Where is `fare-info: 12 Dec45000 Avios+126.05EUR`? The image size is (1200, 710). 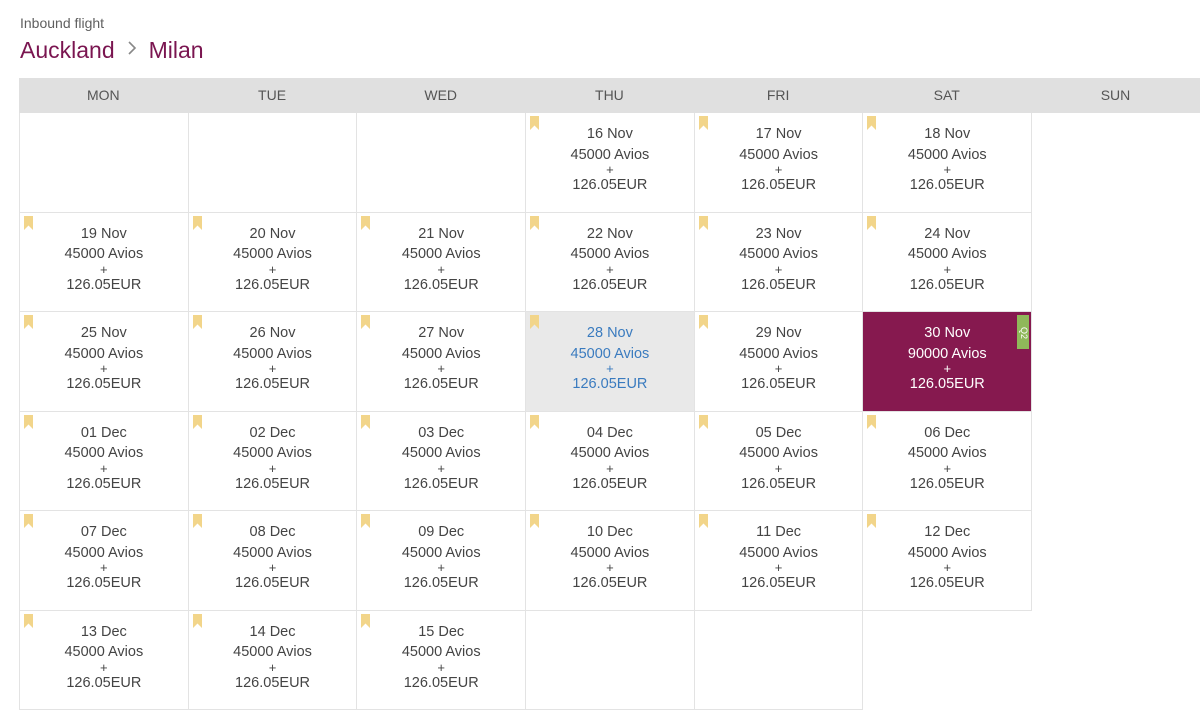
fare-info: 12 Dec45000 Avios+126.05EUR is located at coordinates (947, 557).